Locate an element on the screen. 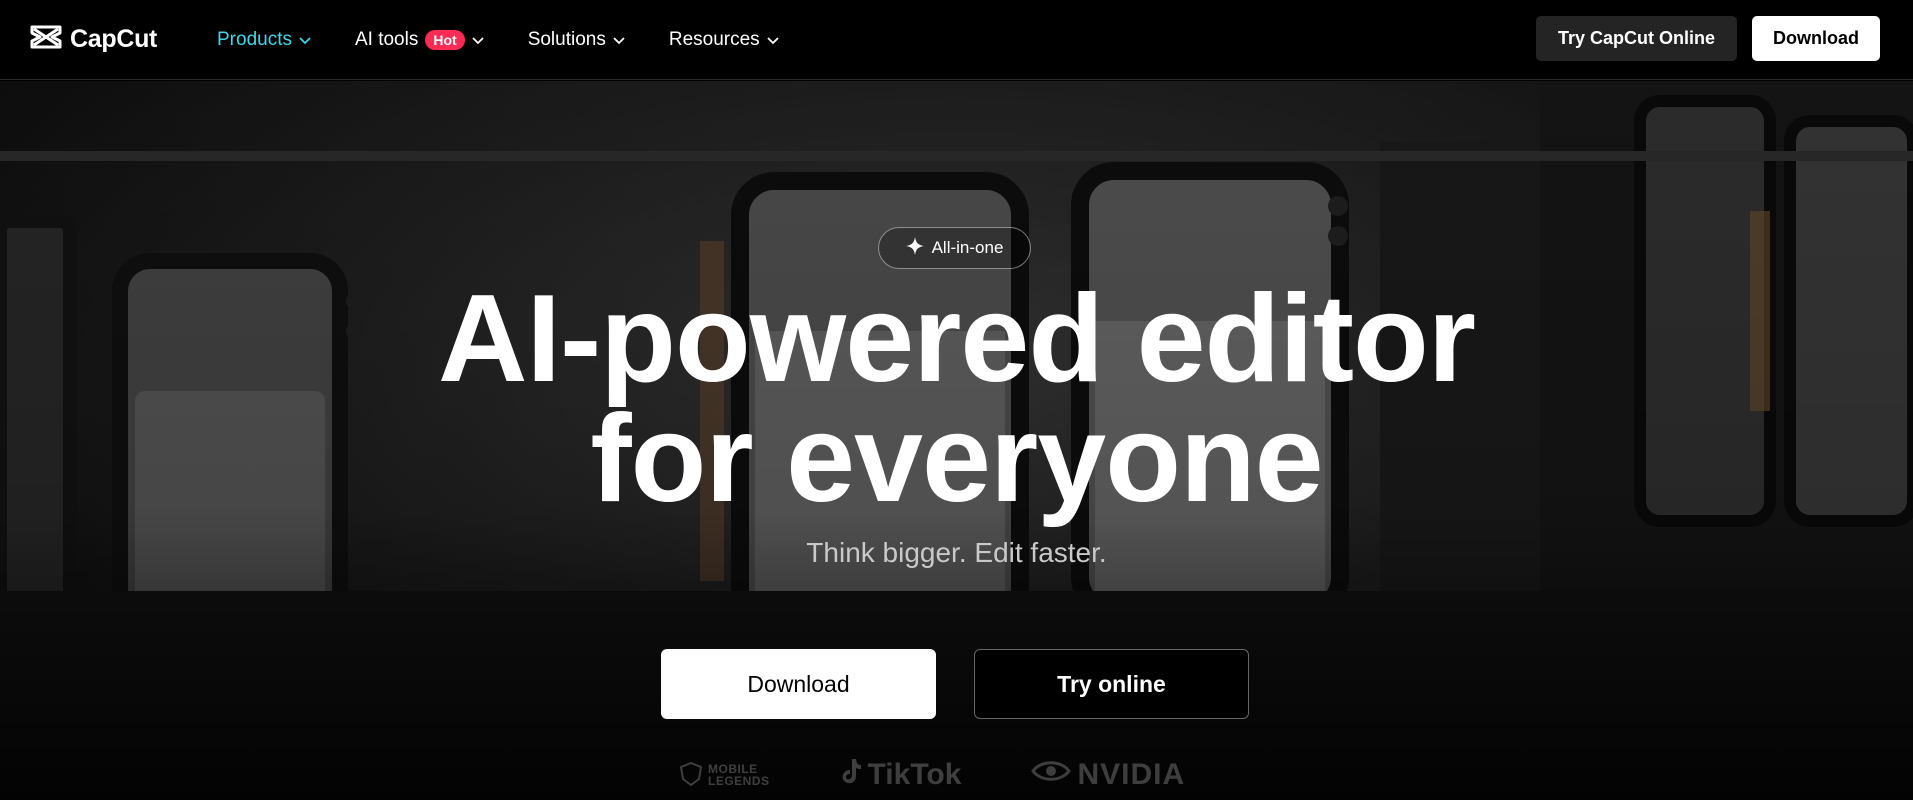  mobile-legends-shield-icon is located at coordinates (691, 774).